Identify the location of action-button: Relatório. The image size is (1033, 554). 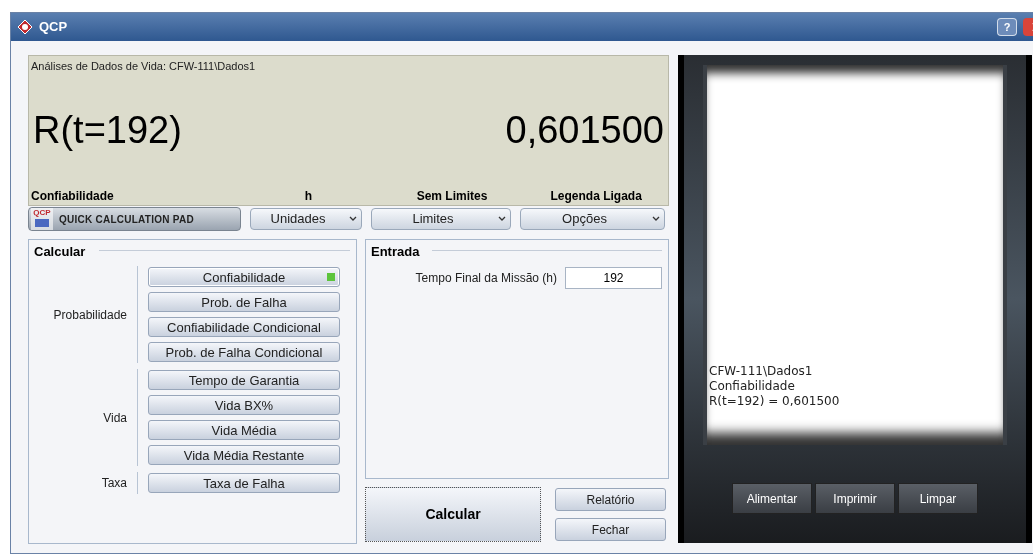
(610, 499).